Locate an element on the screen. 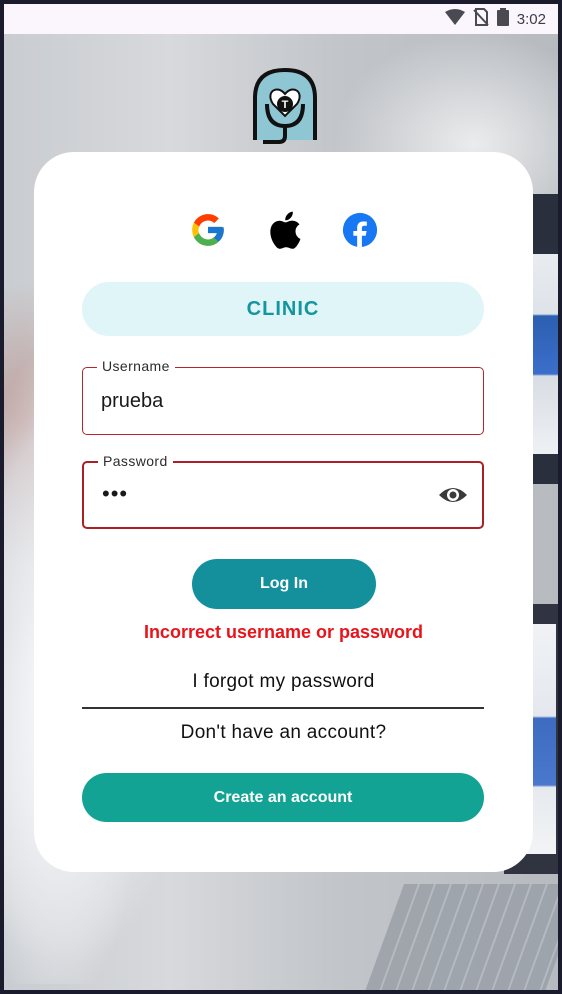 Image resolution: width=562 pixels, height=994 pixels. battery-icon is located at coordinates (502, 19).